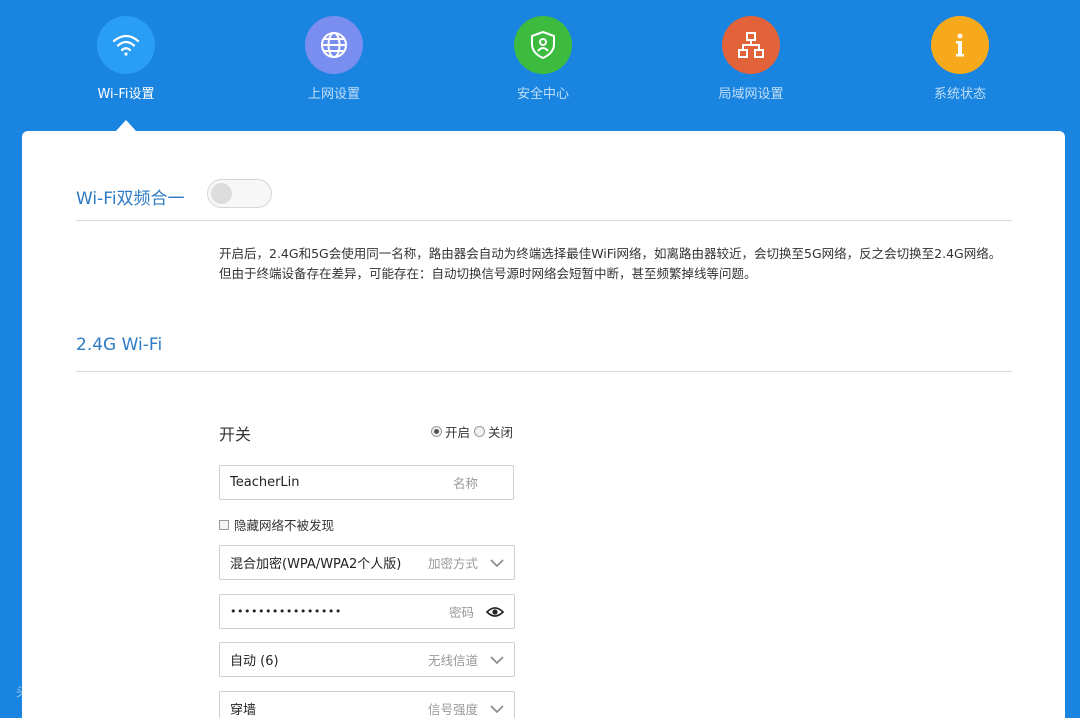  I want to click on nav-item-internet: 上网设置, so click(334, 59).